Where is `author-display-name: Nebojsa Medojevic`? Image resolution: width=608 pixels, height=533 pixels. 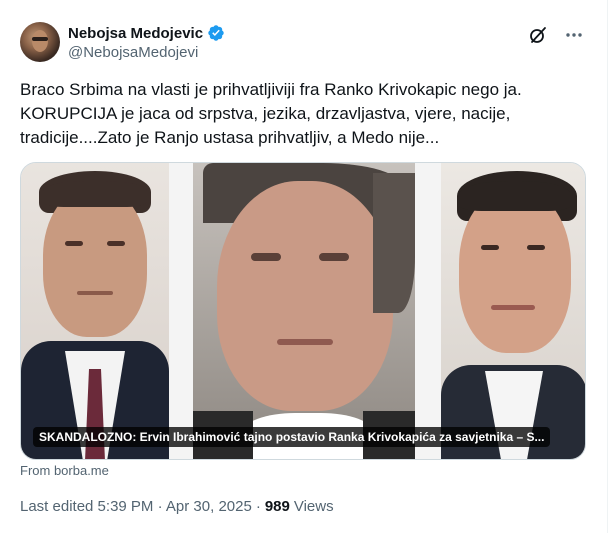 author-display-name: Nebojsa Medojevic is located at coordinates (135, 33).